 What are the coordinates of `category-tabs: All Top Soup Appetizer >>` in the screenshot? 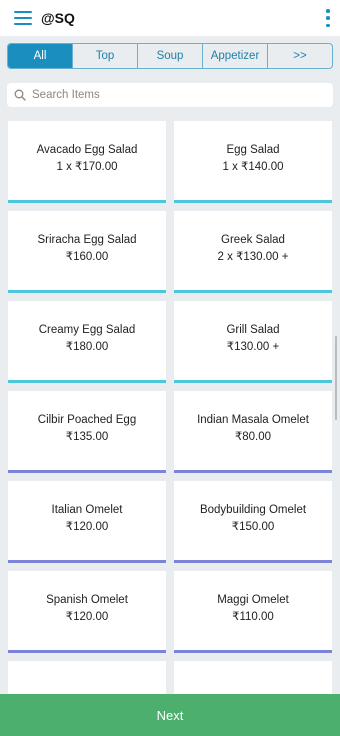 It's located at (170, 56).